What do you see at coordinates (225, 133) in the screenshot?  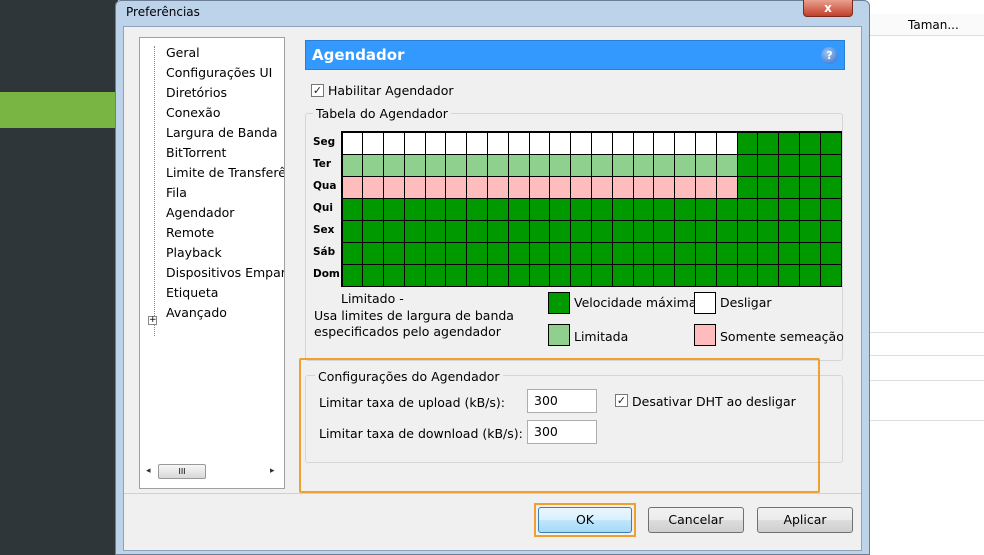 I see `tree-item: Largura de Banda` at bounding box center [225, 133].